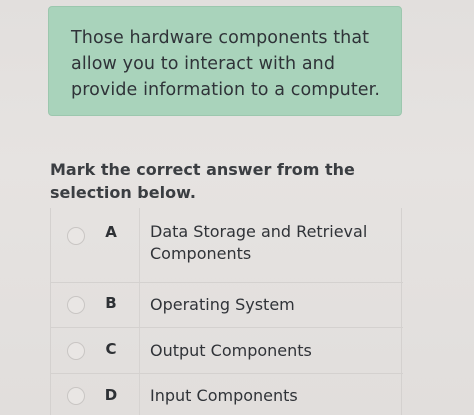 The height and width of the screenshot is (415, 474). I want to click on option-label-a: Data Storage and Retrieval Components, so click(270, 243).